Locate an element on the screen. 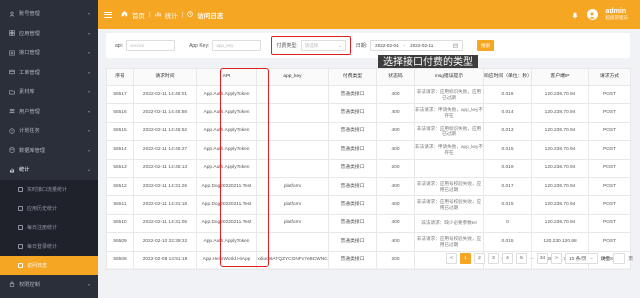  sidebar-item-daily-register: 每日注册统计 is located at coordinates (49, 227).